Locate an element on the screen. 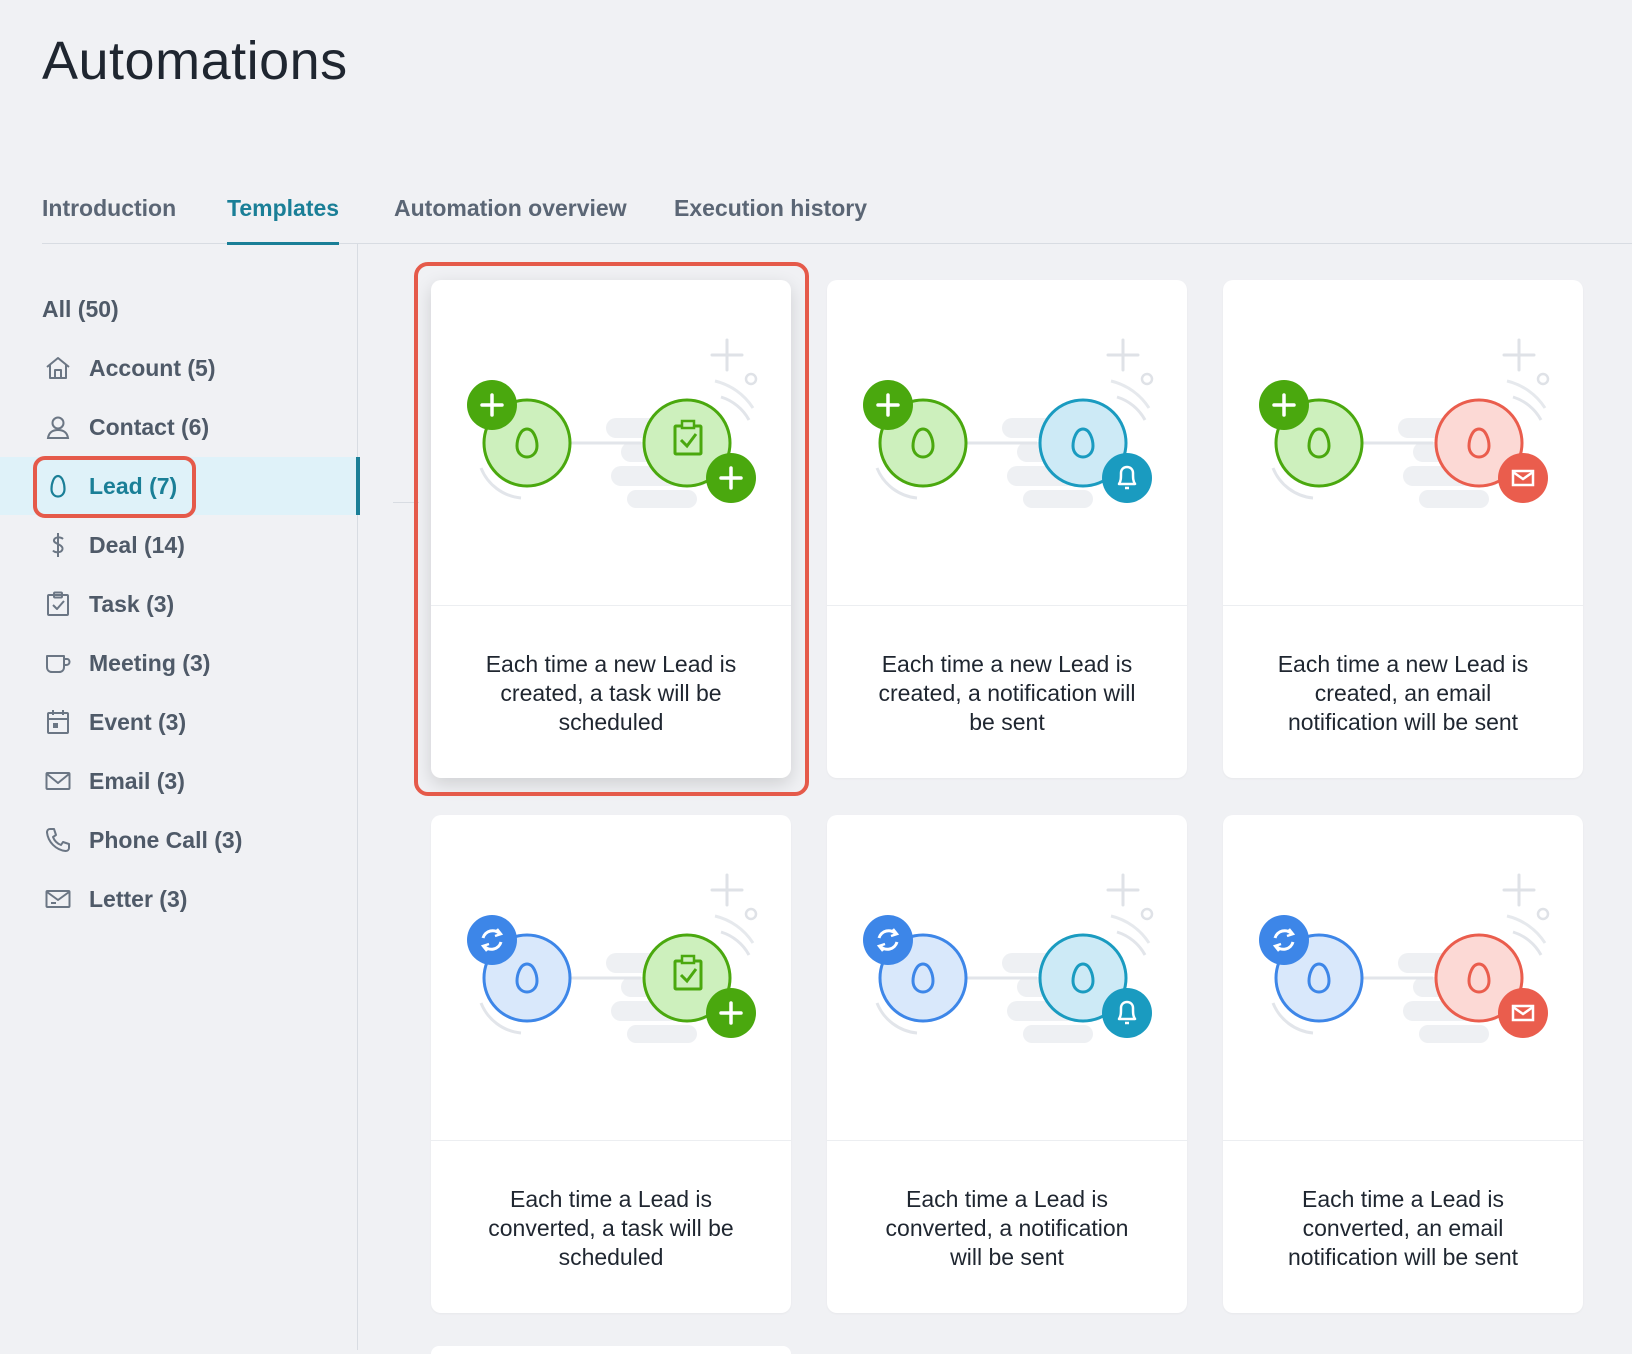 This screenshot has height=1354, width=1632. sidebar-item-event: Event (3) is located at coordinates (178, 722).